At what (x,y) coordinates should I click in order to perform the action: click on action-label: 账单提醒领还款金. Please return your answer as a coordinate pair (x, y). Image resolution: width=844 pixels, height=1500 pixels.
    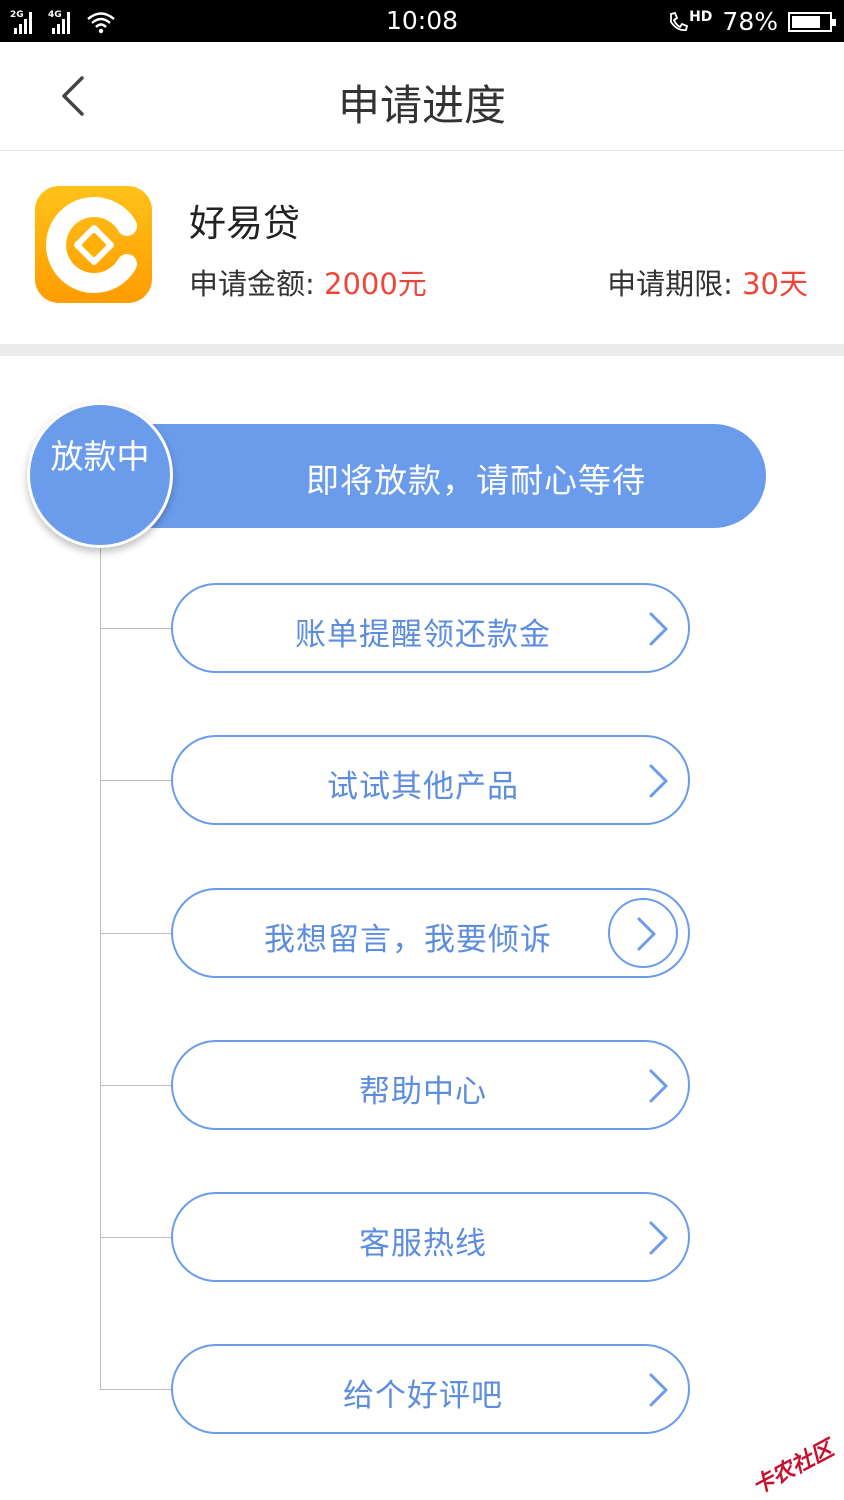
    Looking at the image, I should click on (423, 635).